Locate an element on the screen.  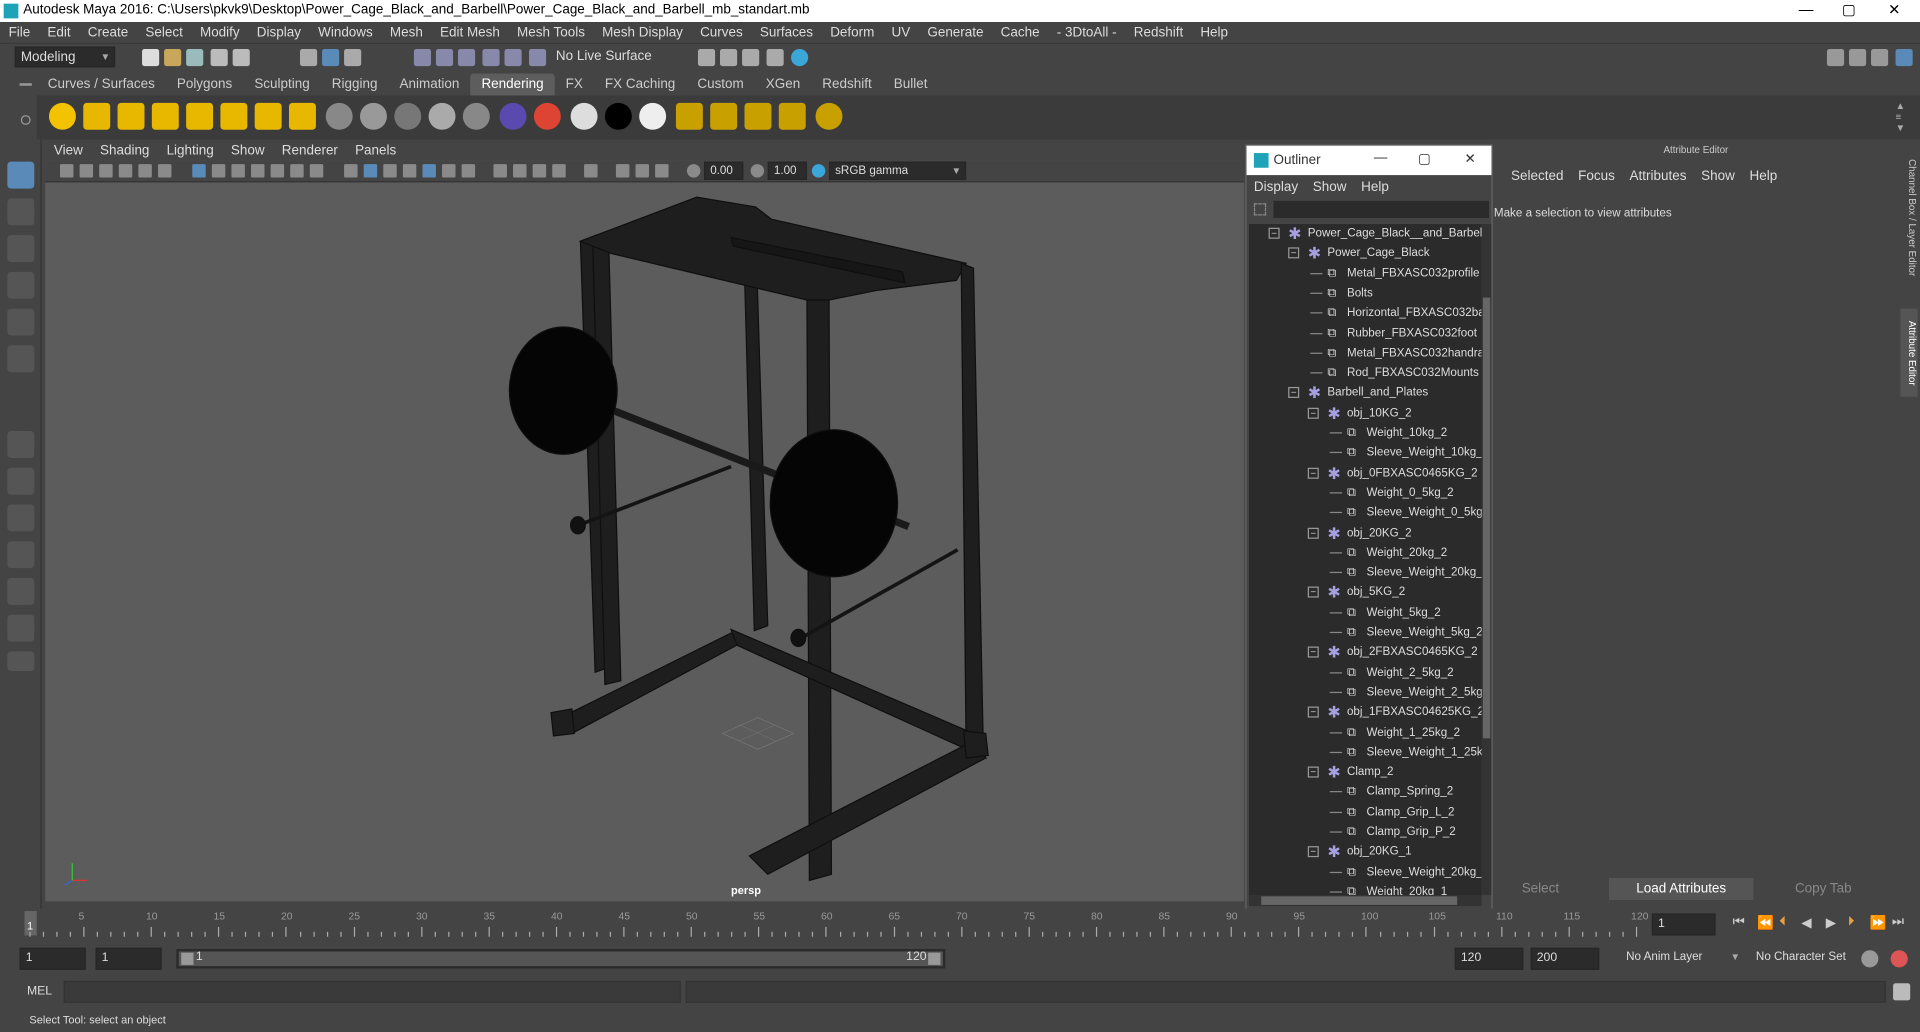
outliner-item: − ✱ Power_Cage_Black is located at coordinates (1365, 254).